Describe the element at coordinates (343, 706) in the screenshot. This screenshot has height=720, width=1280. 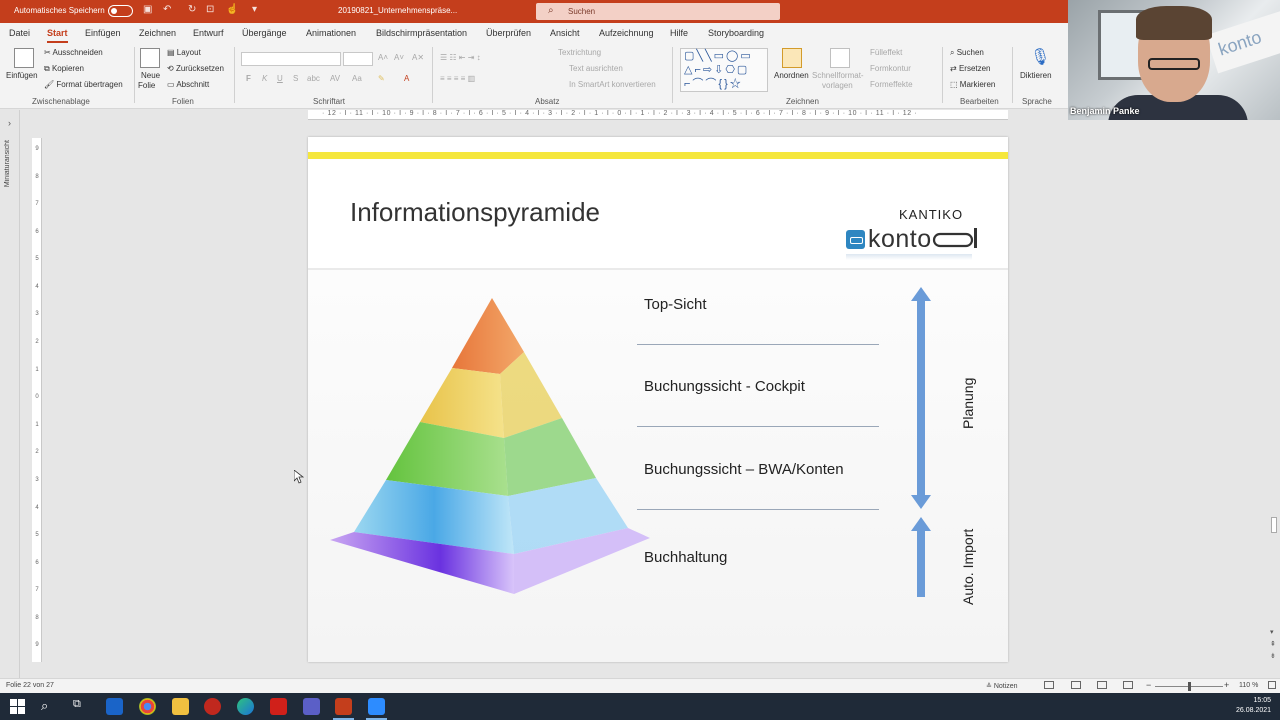
I see `powerpoint-icon` at that location.